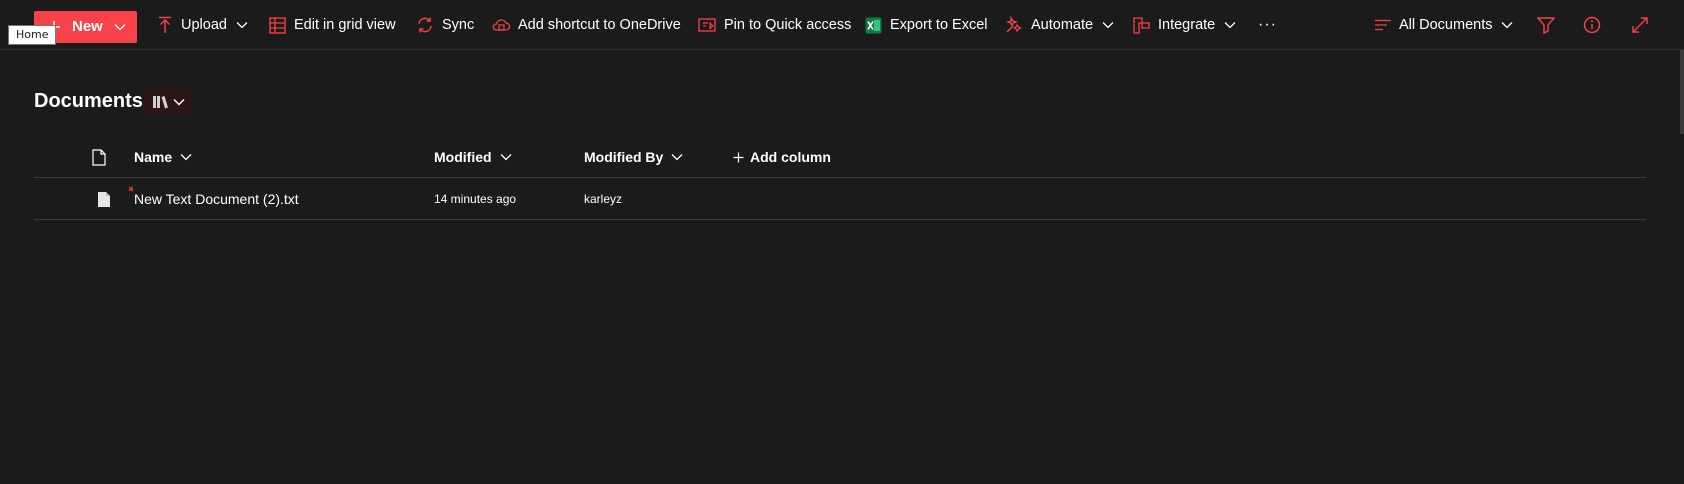  What do you see at coordinates (88, 101) in the screenshot?
I see `page-title: Documents` at bounding box center [88, 101].